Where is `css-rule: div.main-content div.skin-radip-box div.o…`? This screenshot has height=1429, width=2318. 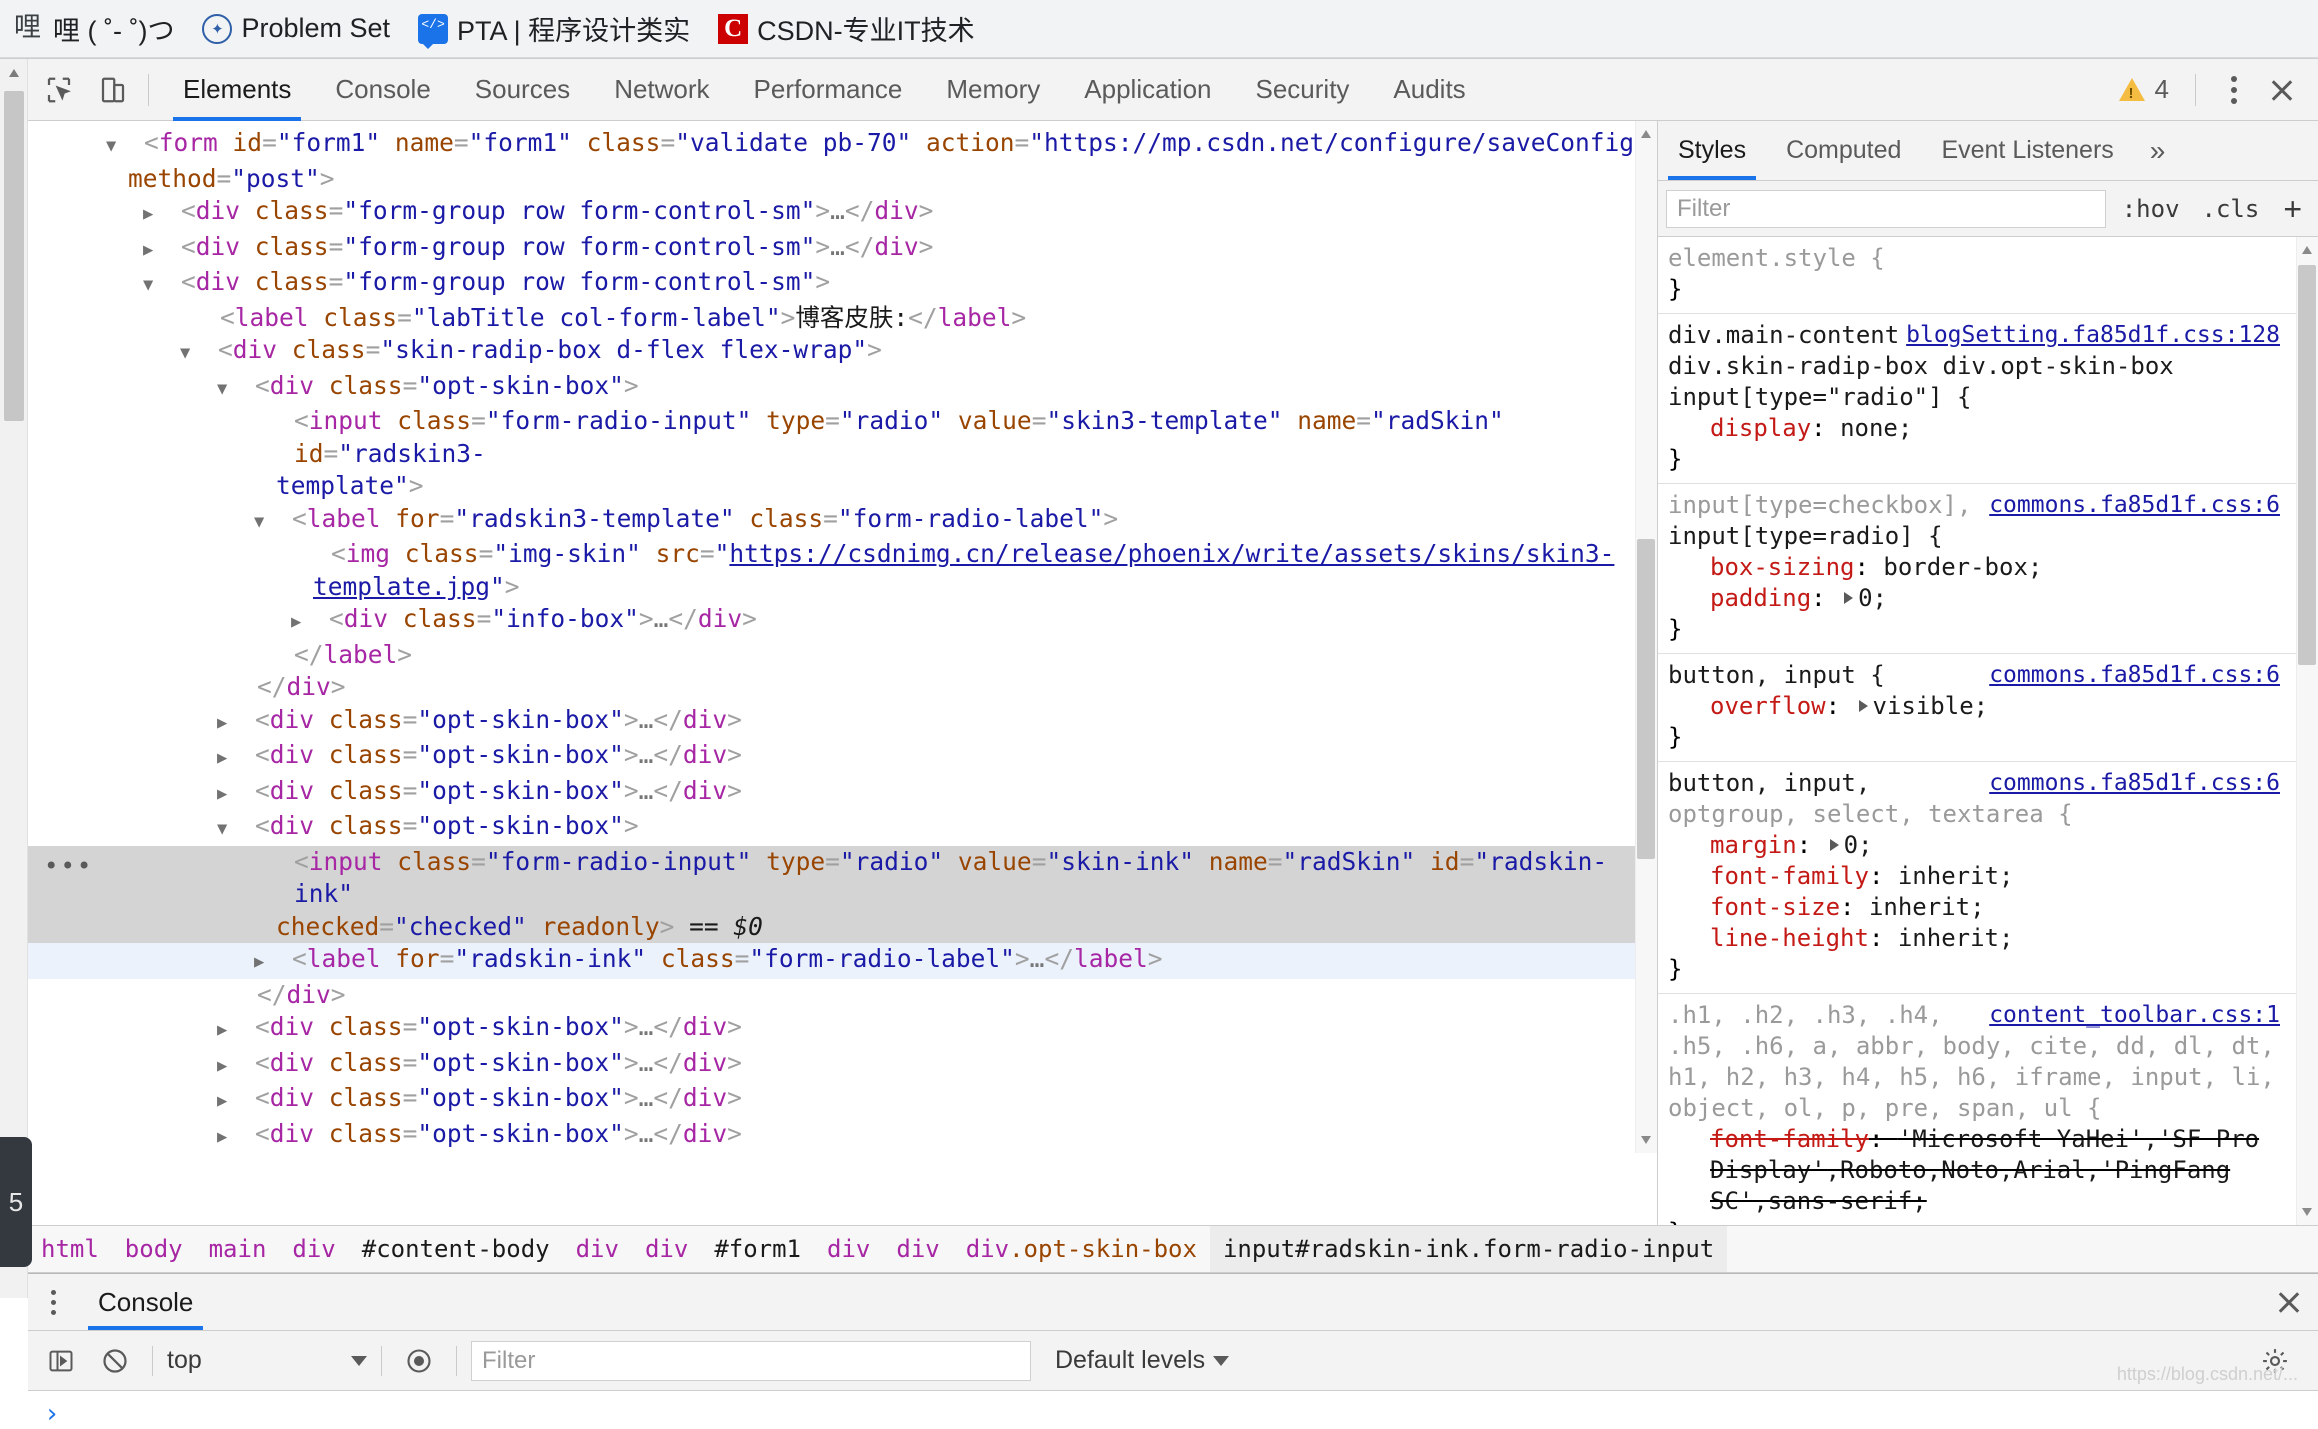 css-rule: div.main-content div.skin-radip-box div.o… is located at coordinates (1977, 399).